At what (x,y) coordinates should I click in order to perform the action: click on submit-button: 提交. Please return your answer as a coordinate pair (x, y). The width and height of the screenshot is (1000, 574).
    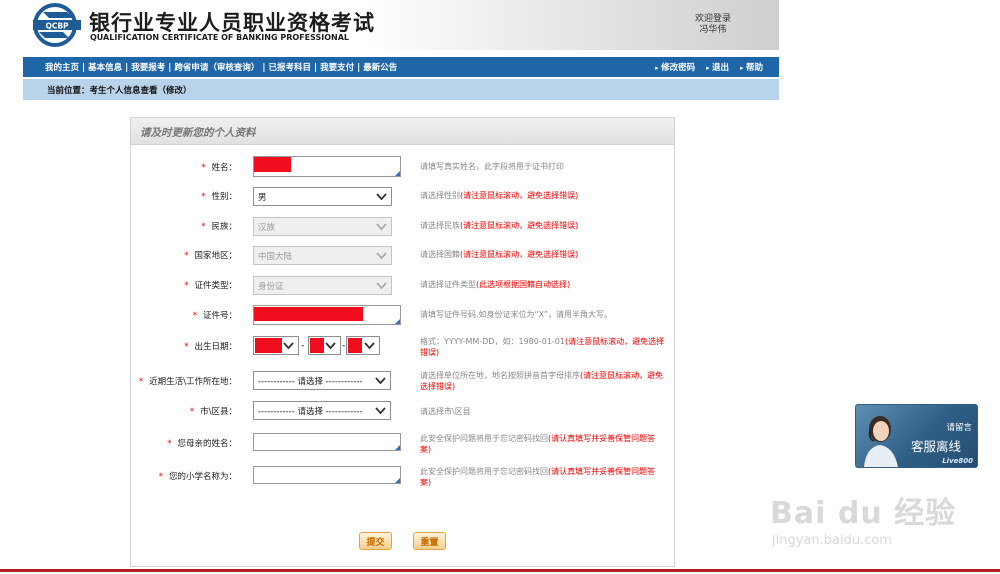
    Looking at the image, I should click on (375, 541).